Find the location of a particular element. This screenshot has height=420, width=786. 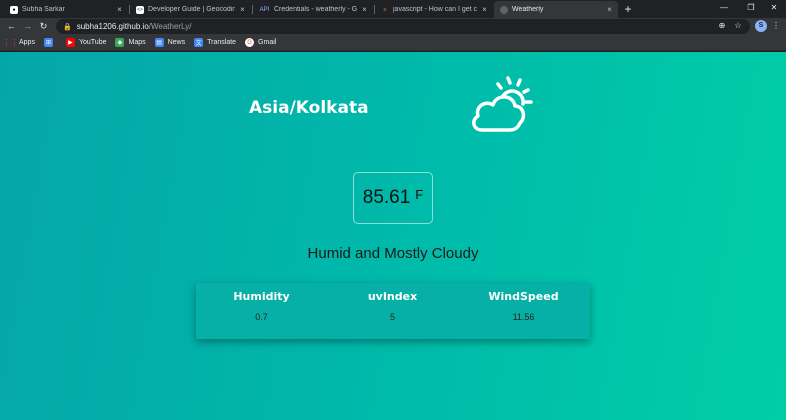

api-icon: API is located at coordinates (264, 9).